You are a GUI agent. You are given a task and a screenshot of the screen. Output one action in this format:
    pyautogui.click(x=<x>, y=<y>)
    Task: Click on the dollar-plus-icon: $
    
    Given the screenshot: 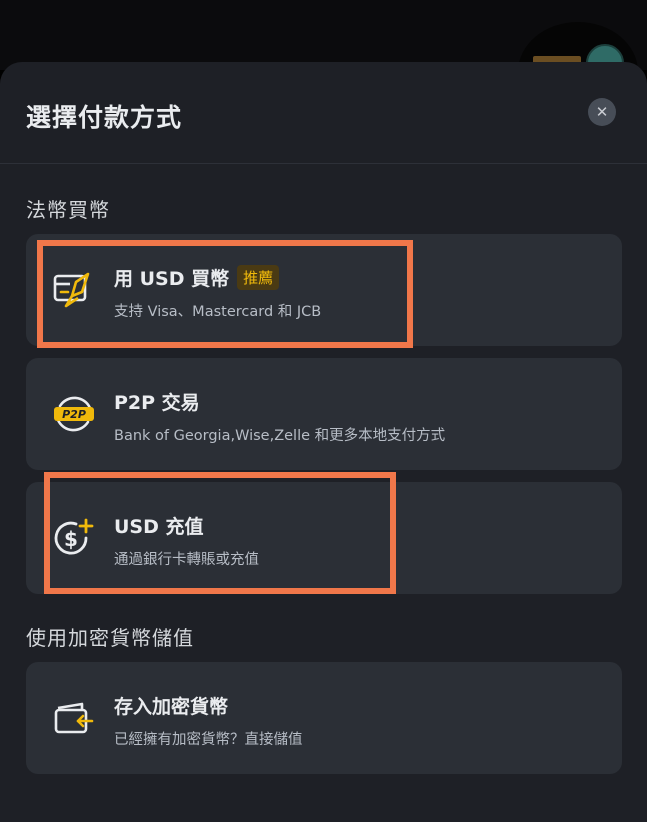 What is the action you would take?
    pyautogui.click(x=74, y=536)
    